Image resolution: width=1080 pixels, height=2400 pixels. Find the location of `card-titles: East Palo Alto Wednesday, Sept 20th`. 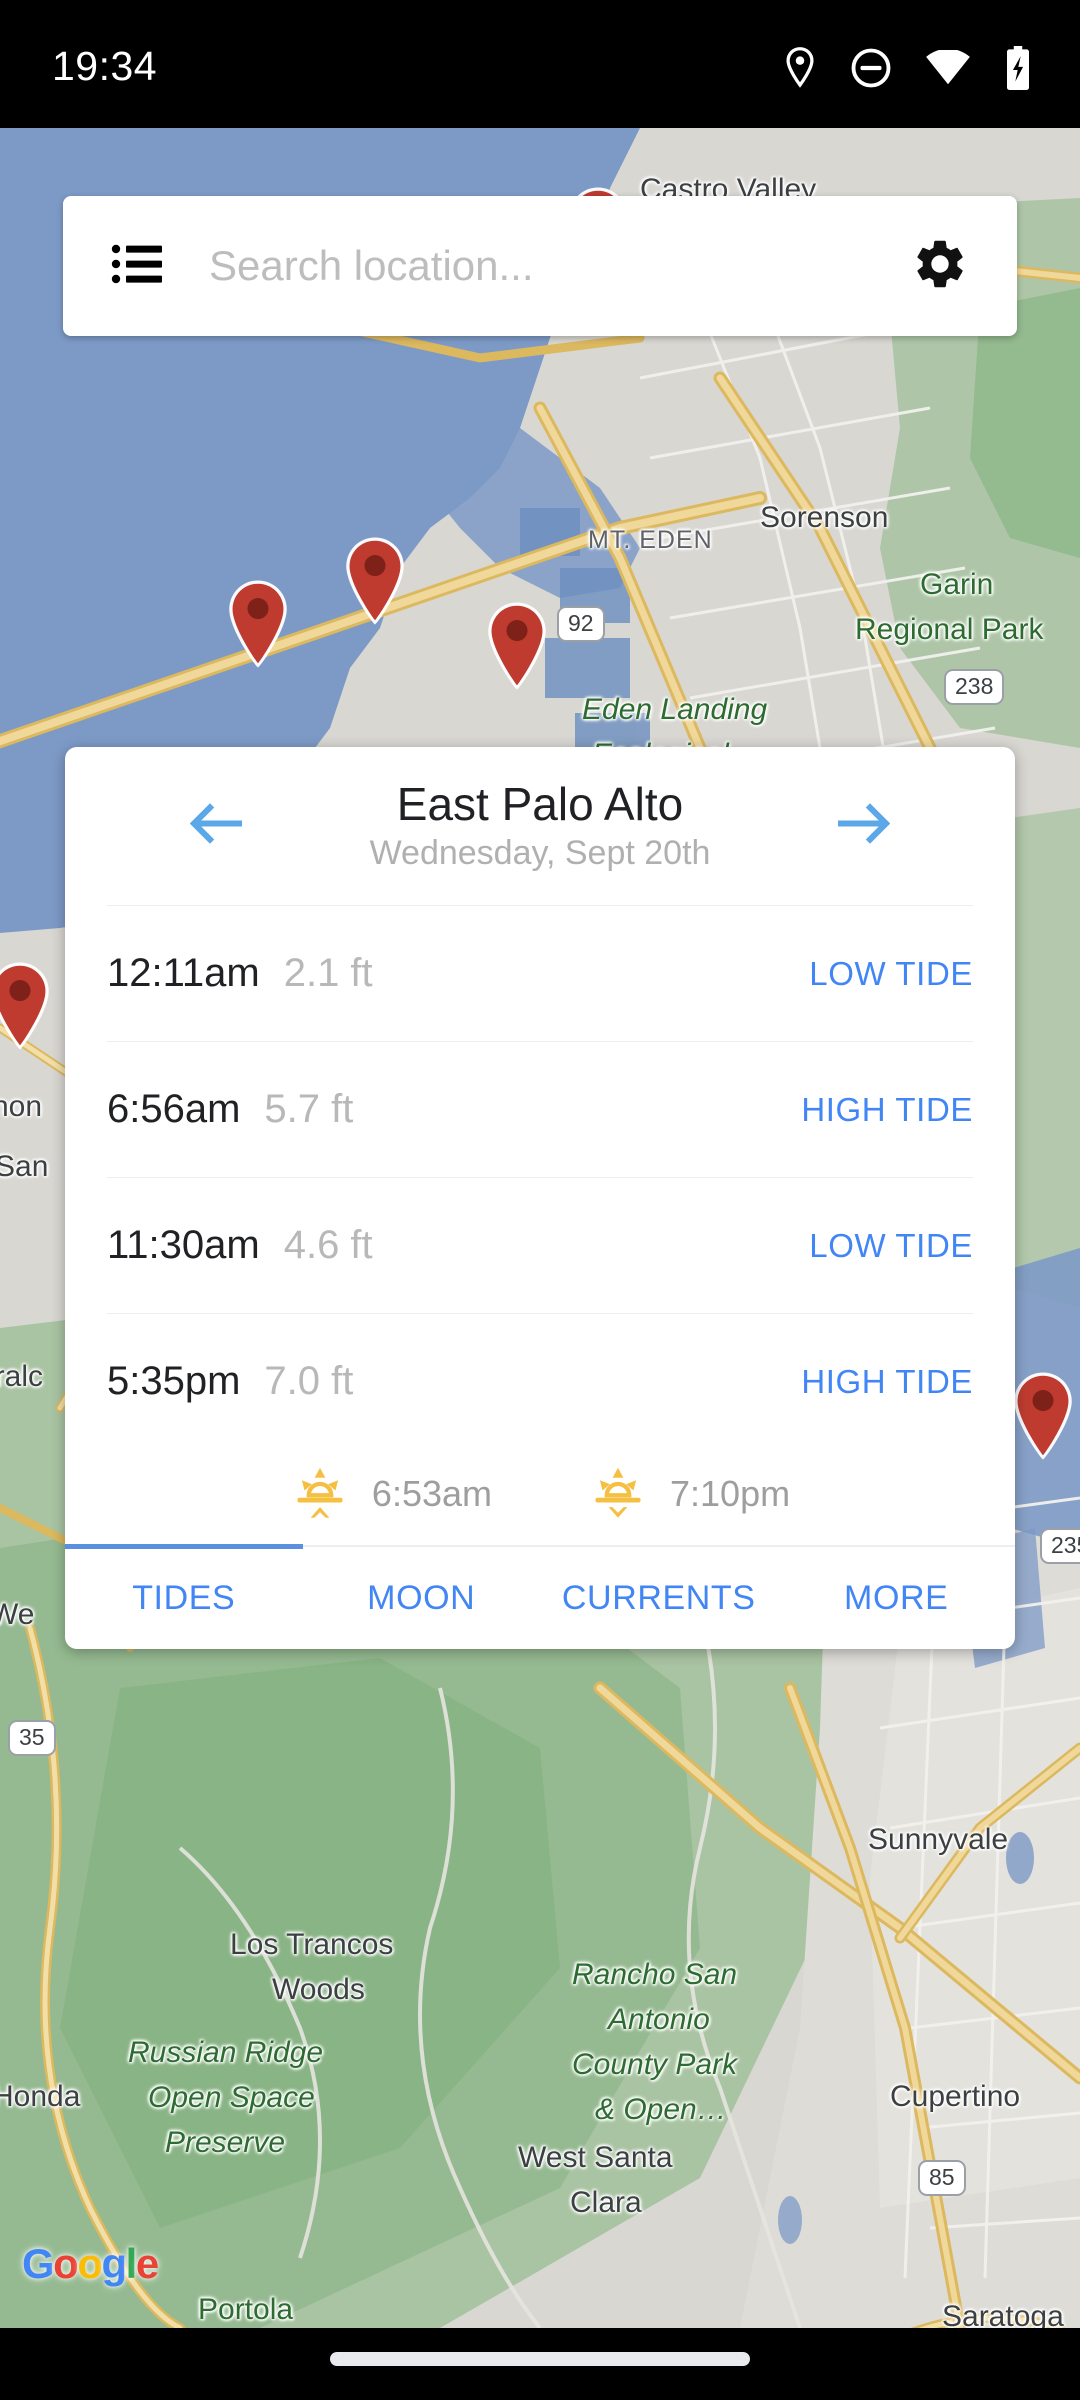

card-titles: East Palo Alto Wednesday, Sept 20th is located at coordinates (540, 825).